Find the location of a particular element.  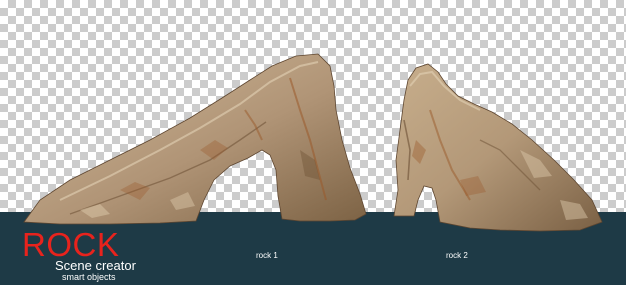

brand-subtitle: Scene creator is located at coordinates (95, 265).